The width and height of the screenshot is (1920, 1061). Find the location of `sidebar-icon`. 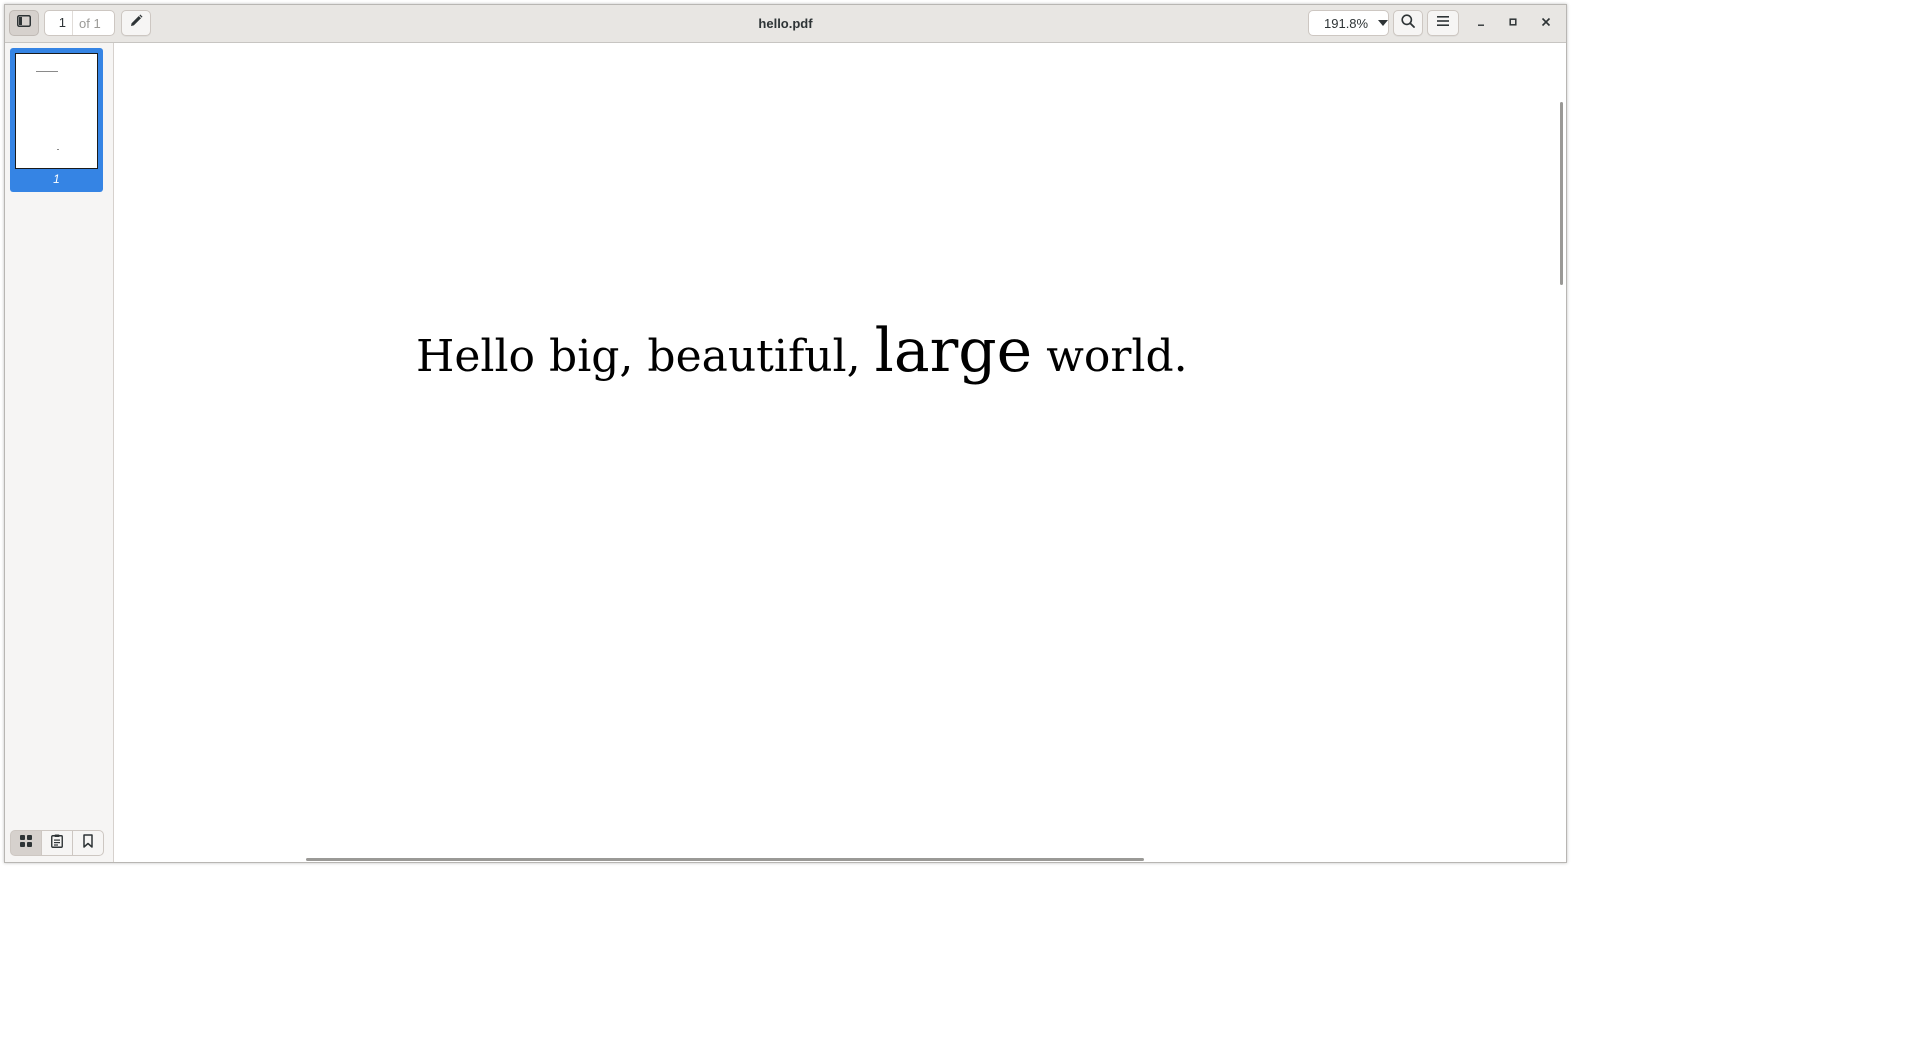

sidebar-icon is located at coordinates (24, 23).